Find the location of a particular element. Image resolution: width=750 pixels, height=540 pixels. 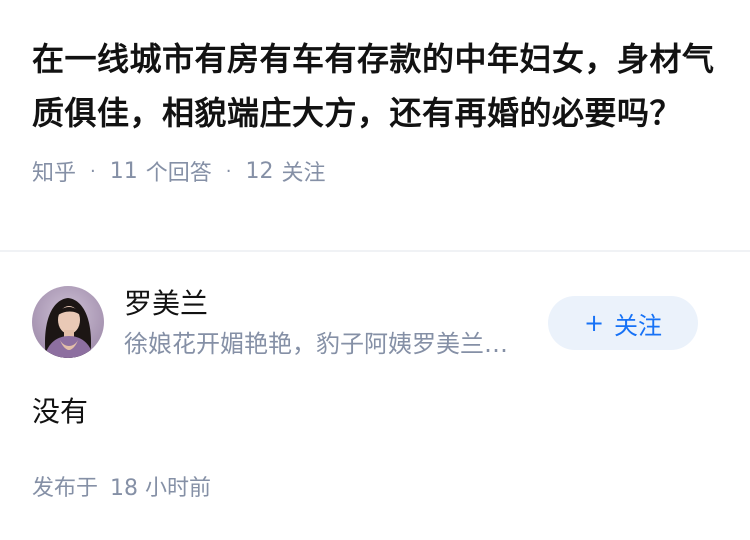

question-meta: 知乎 · 11 个回答 · 12 关注 is located at coordinates (377, 171).